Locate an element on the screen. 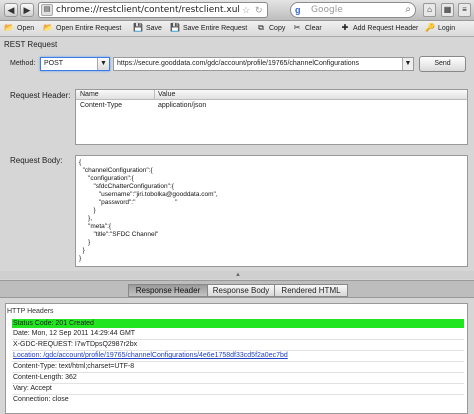 The height and width of the screenshot is (414, 474). body-line: { is located at coordinates (80, 162).